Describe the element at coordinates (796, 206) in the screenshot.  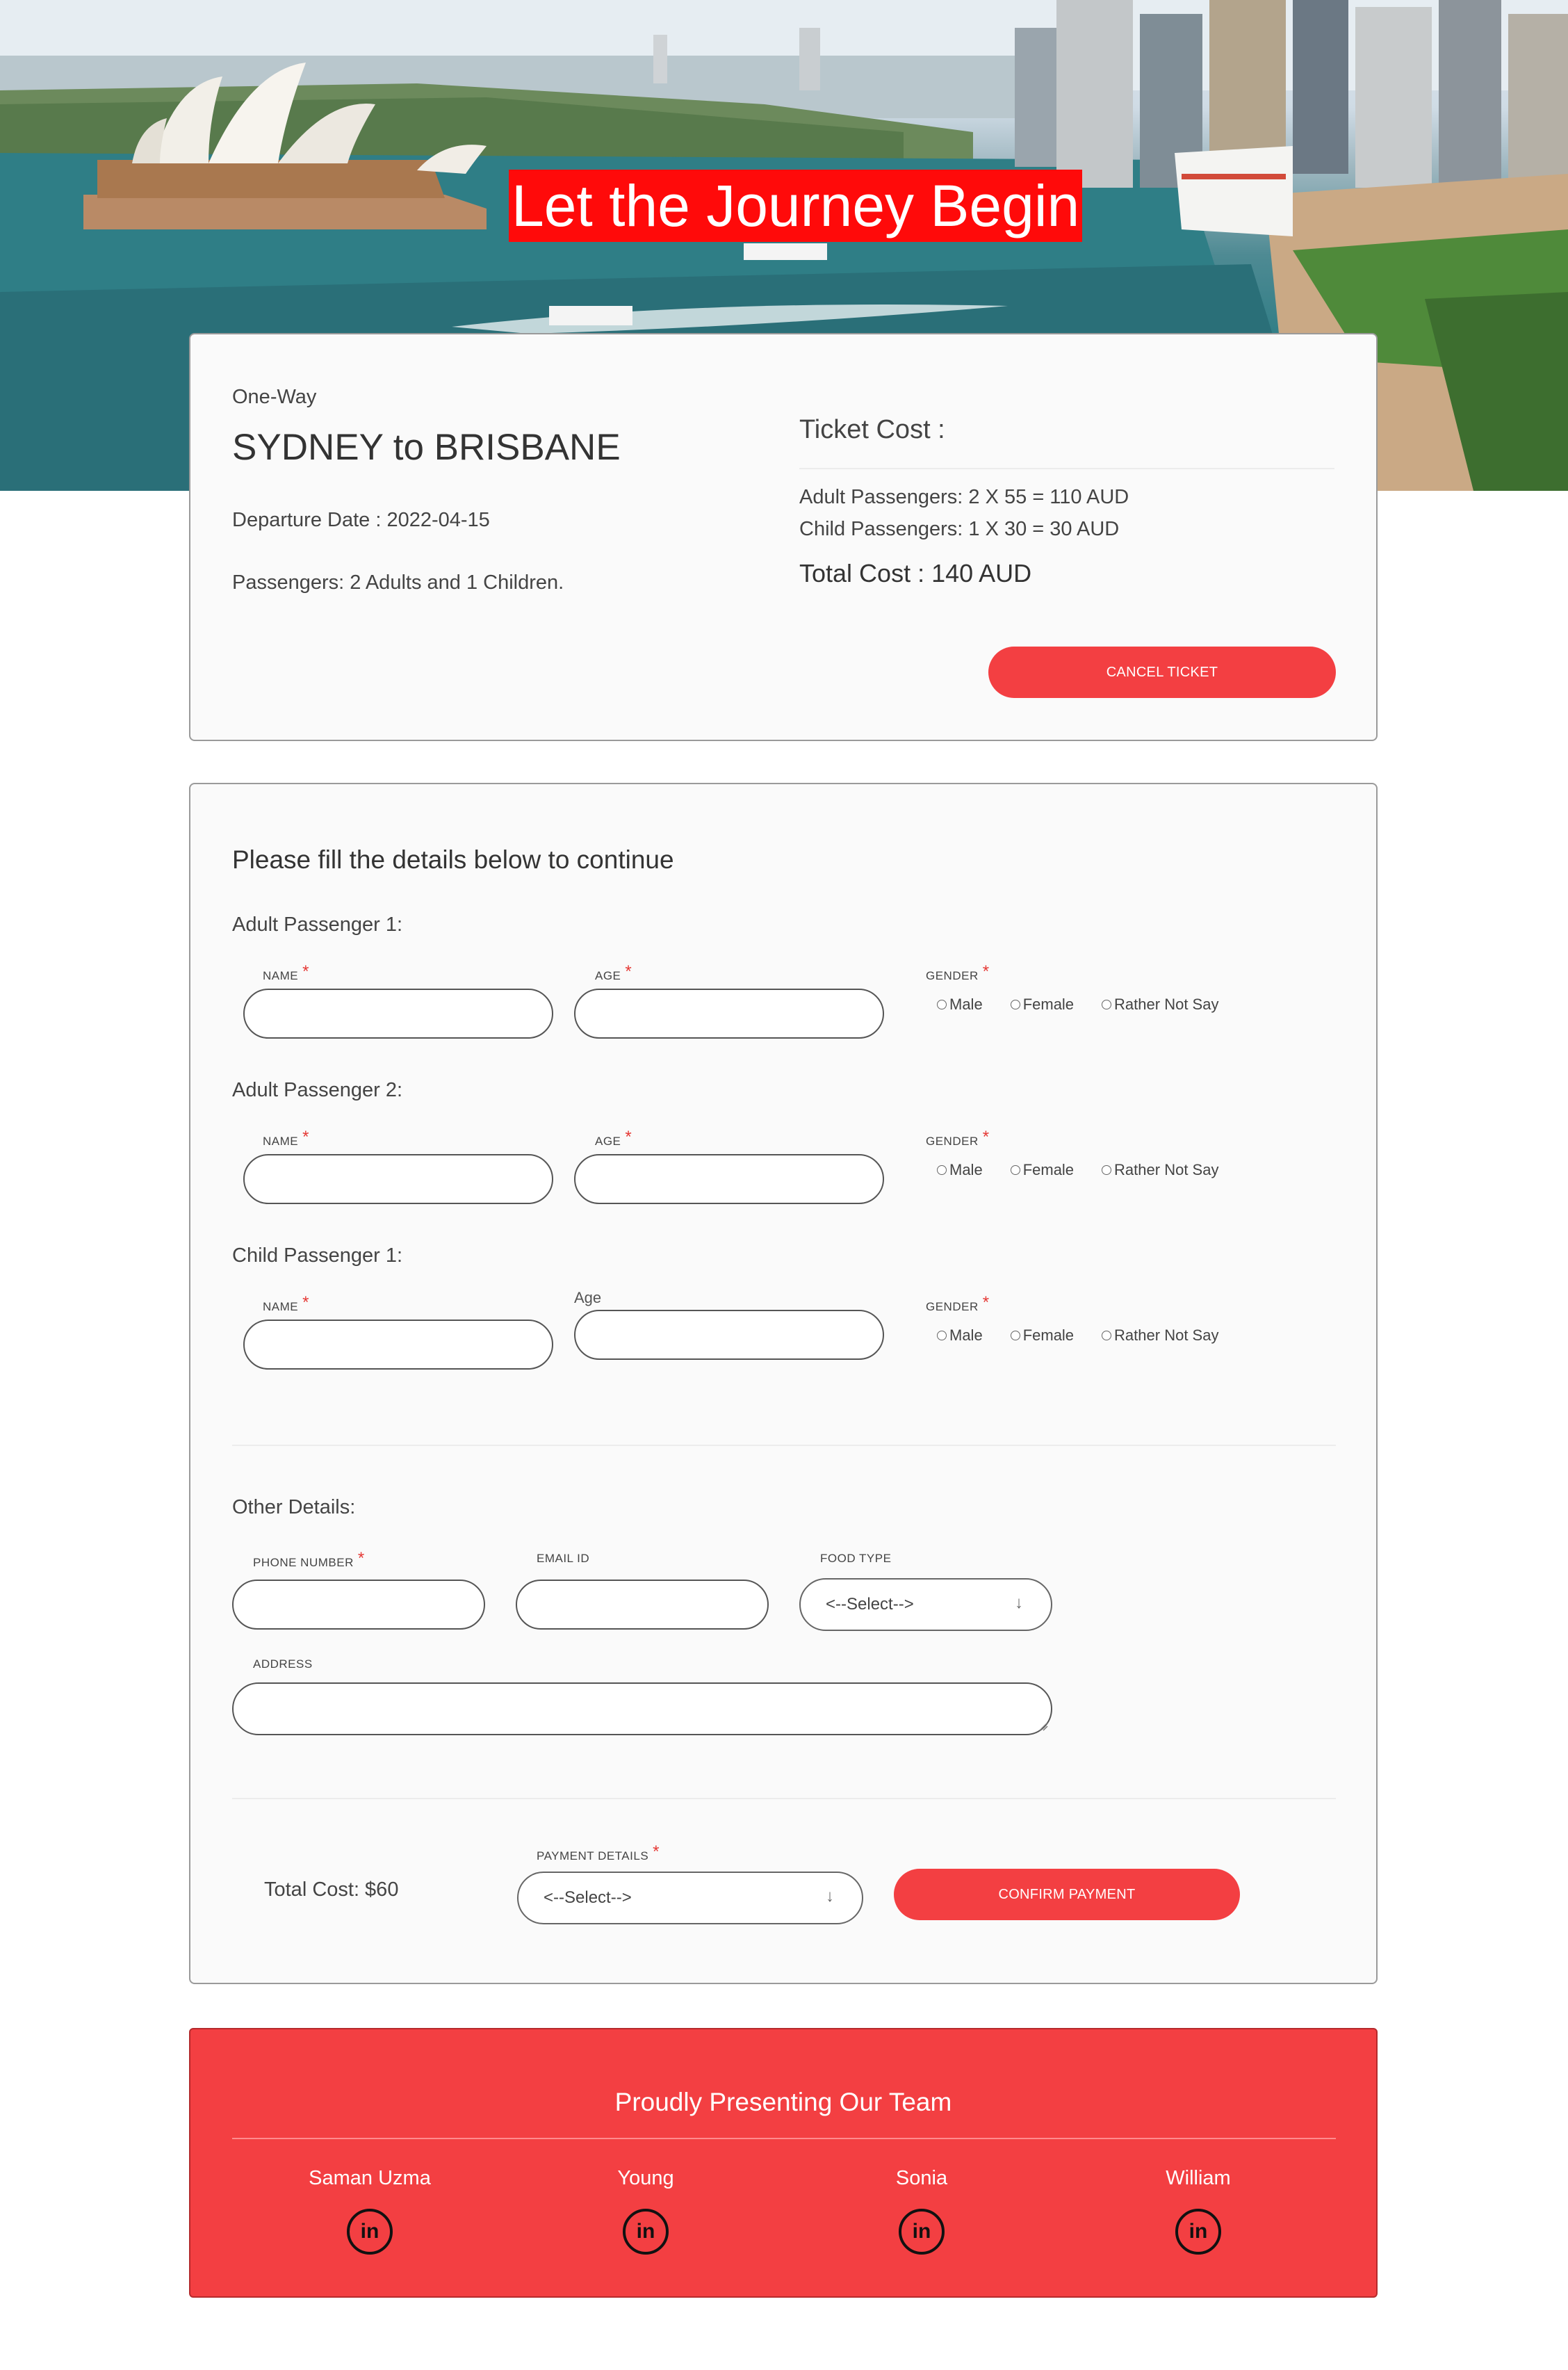
I see `hero-title: Let the Journey Begin` at that location.